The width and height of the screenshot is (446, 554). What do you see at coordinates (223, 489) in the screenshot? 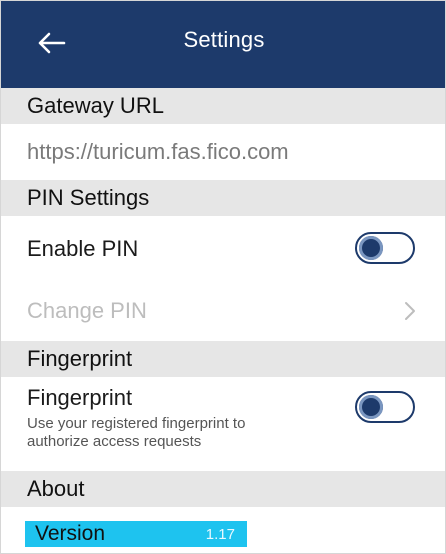
I see `section-header-about: About` at bounding box center [223, 489].